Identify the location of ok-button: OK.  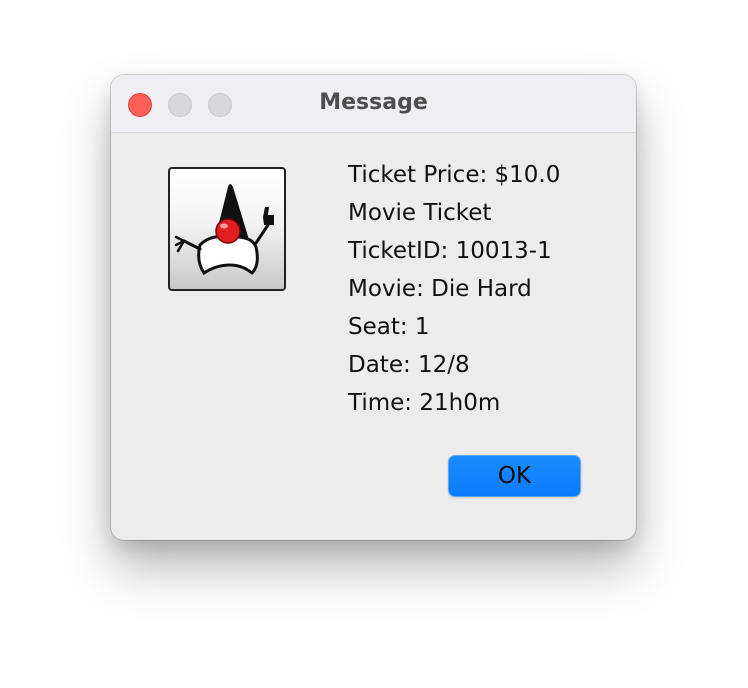
(514, 476).